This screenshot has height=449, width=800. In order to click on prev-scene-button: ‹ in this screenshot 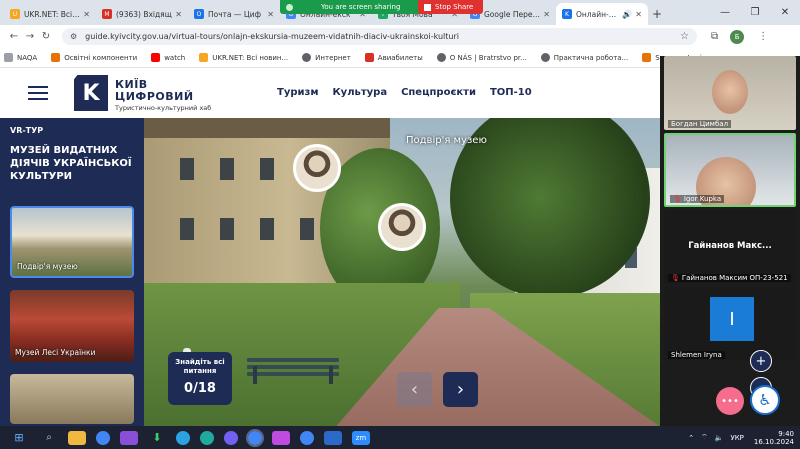, I will do `click(414, 389)`.